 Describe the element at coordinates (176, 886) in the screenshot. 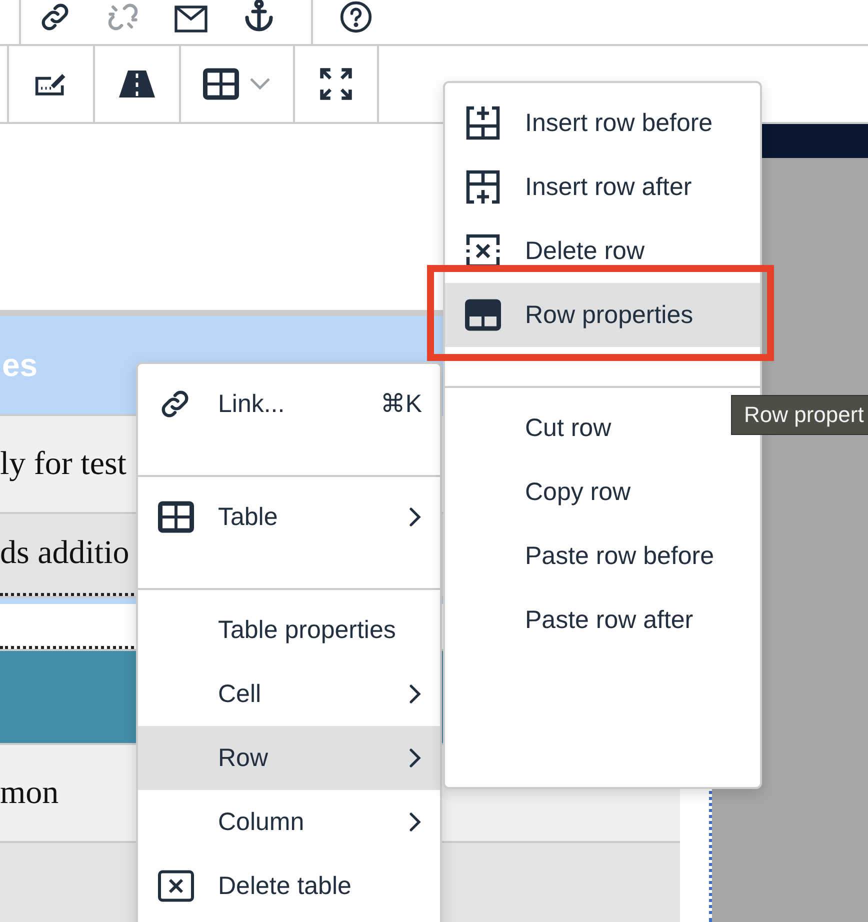

I see `x-box-icon` at that location.